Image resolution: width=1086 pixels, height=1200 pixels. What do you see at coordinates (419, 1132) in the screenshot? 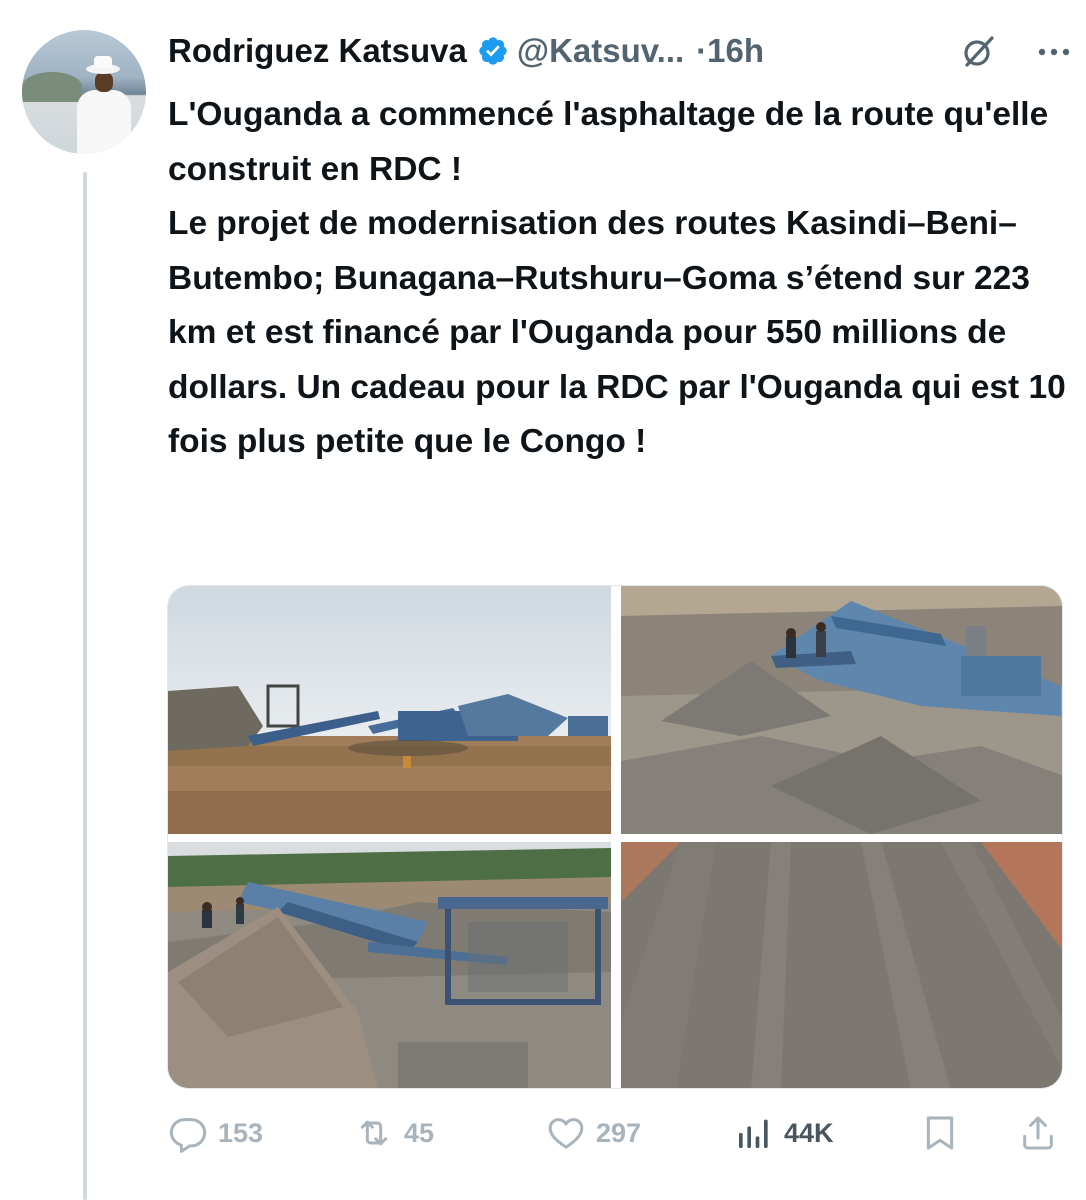
I see `retweet-count: 45` at bounding box center [419, 1132].